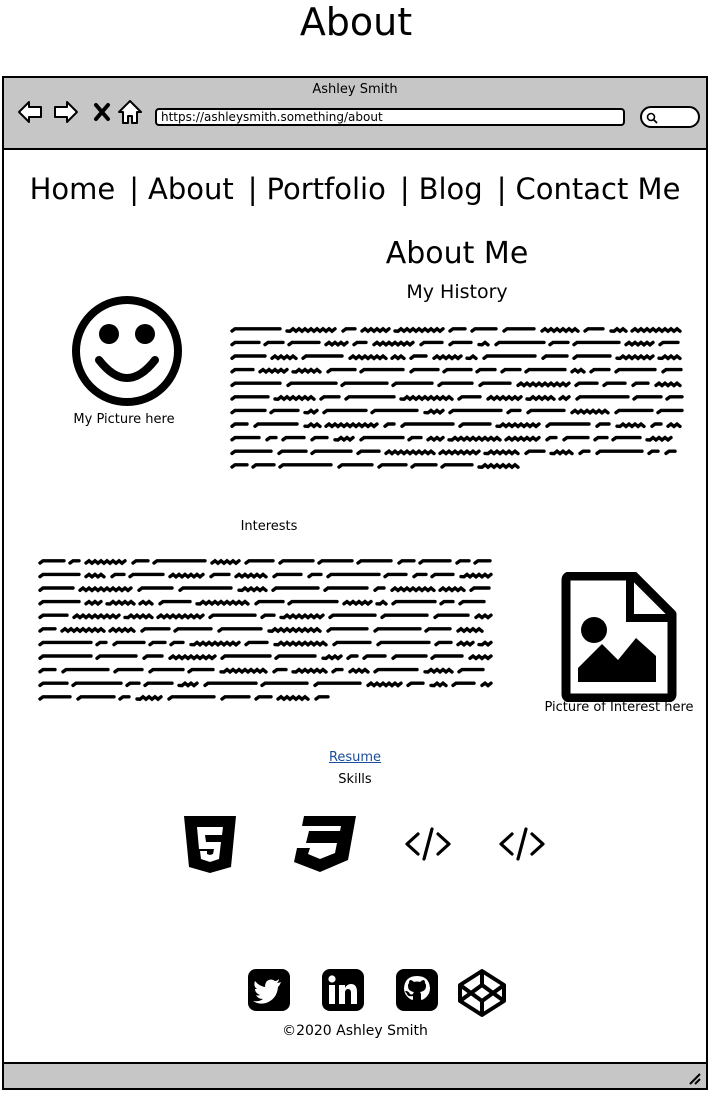  What do you see at coordinates (670, 117) in the screenshot?
I see `browser-search-field` at bounding box center [670, 117].